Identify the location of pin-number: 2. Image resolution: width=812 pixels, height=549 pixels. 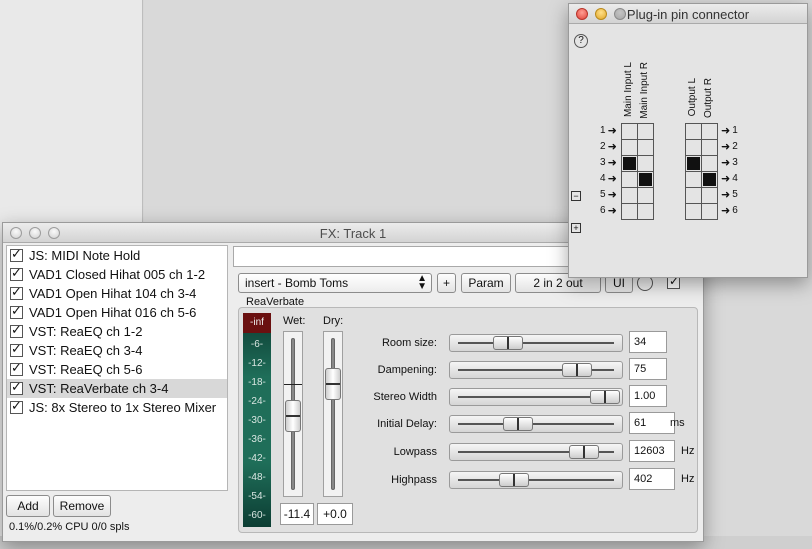
(603, 146).